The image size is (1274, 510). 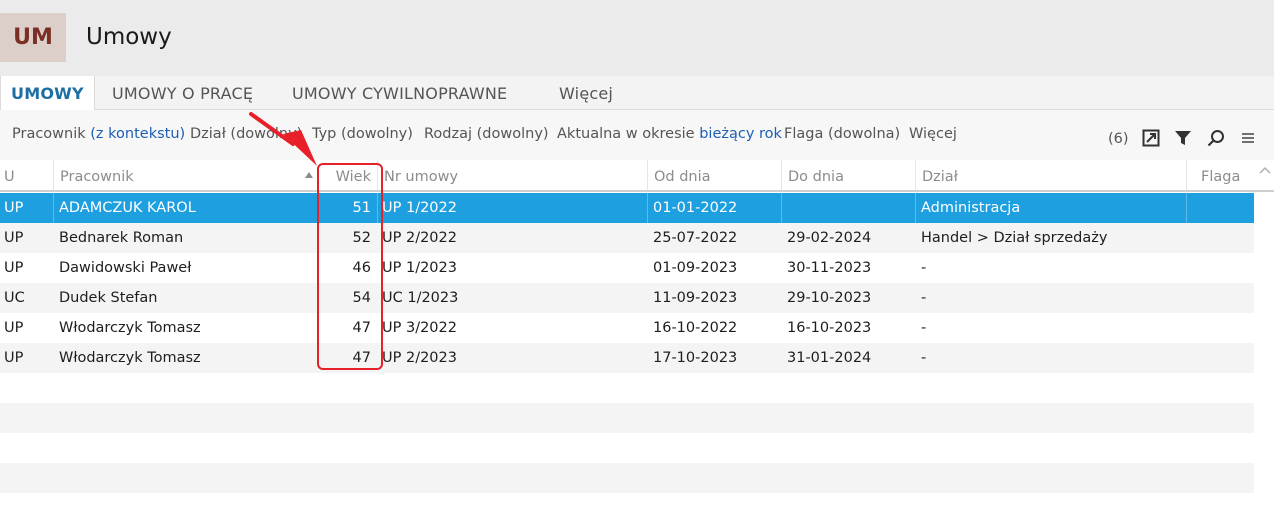 I want to click on column-header-do-dnia: Do dnia, so click(x=848, y=175).